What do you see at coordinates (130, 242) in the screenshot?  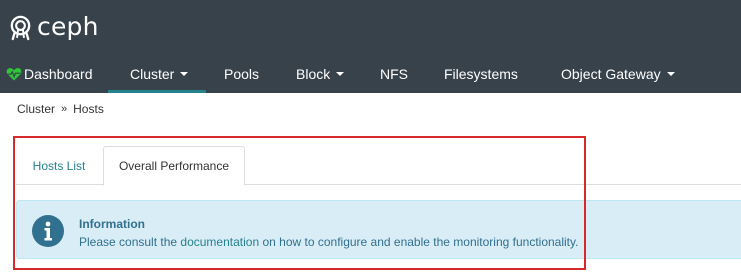 I see `alert-text-before: Please consult the` at bounding box center [130, 242].